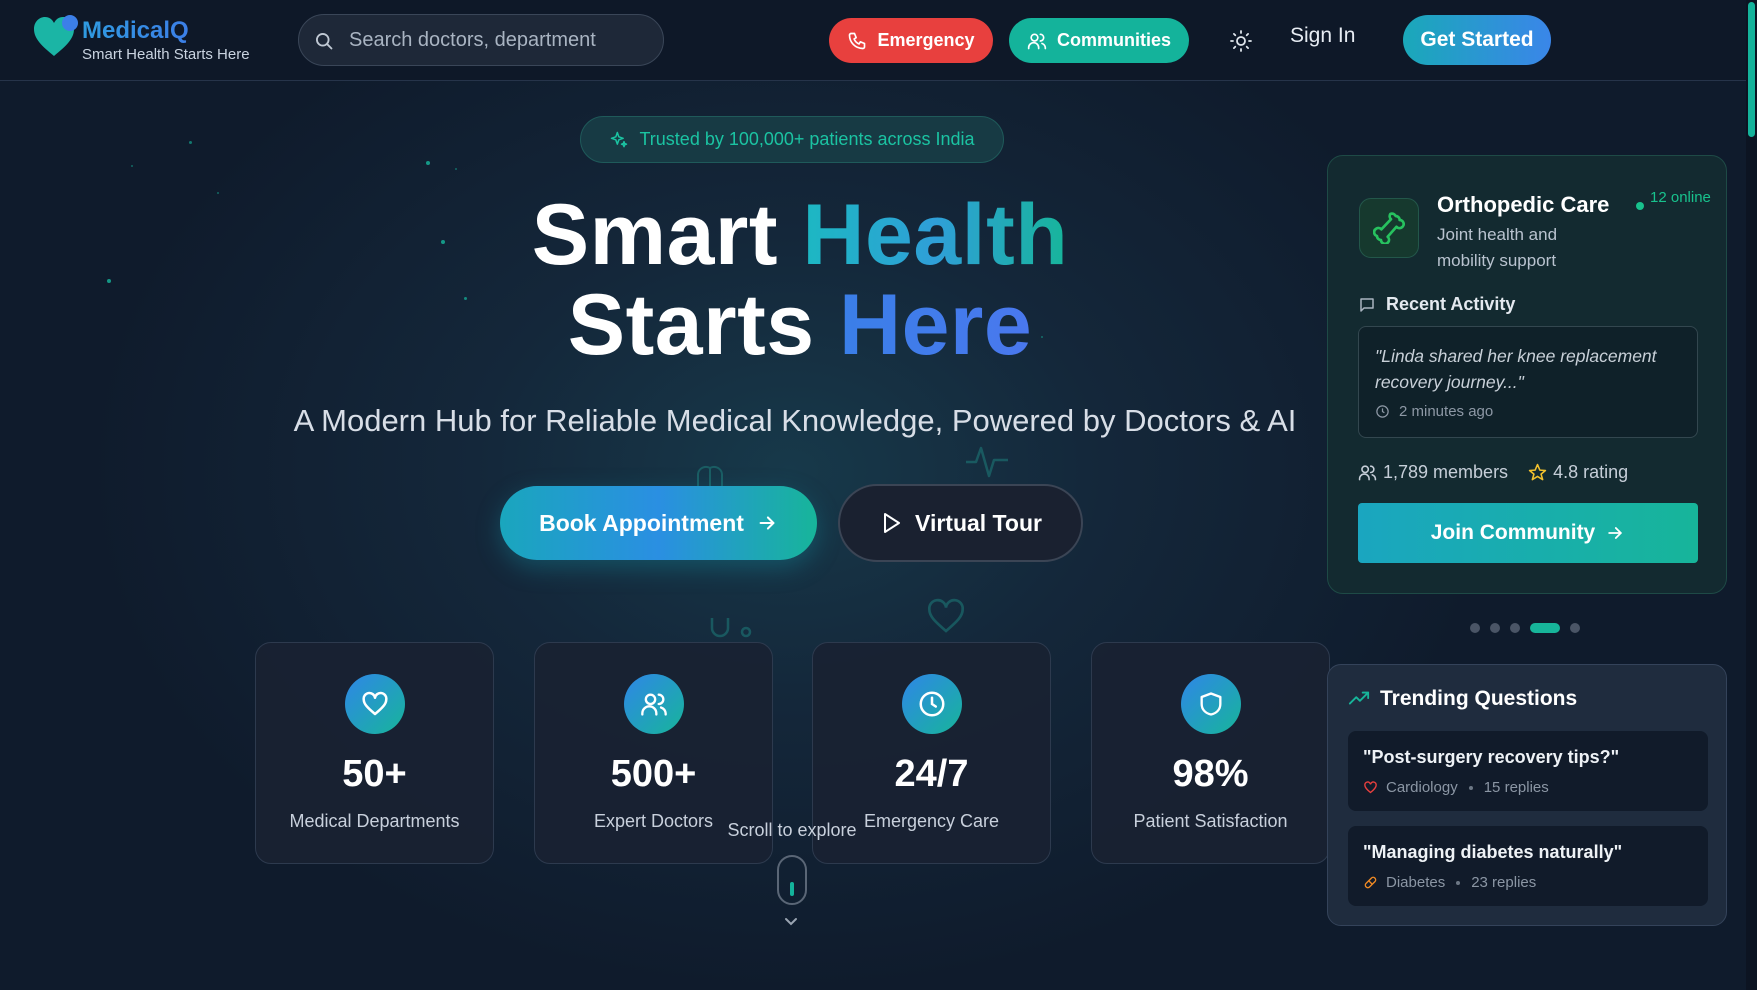 The height and width of the screenshot is (990, 1757). Describe the element at coordinates (1504, 882) in the screenshot. I see `question-replies: 23 replies` at that location.